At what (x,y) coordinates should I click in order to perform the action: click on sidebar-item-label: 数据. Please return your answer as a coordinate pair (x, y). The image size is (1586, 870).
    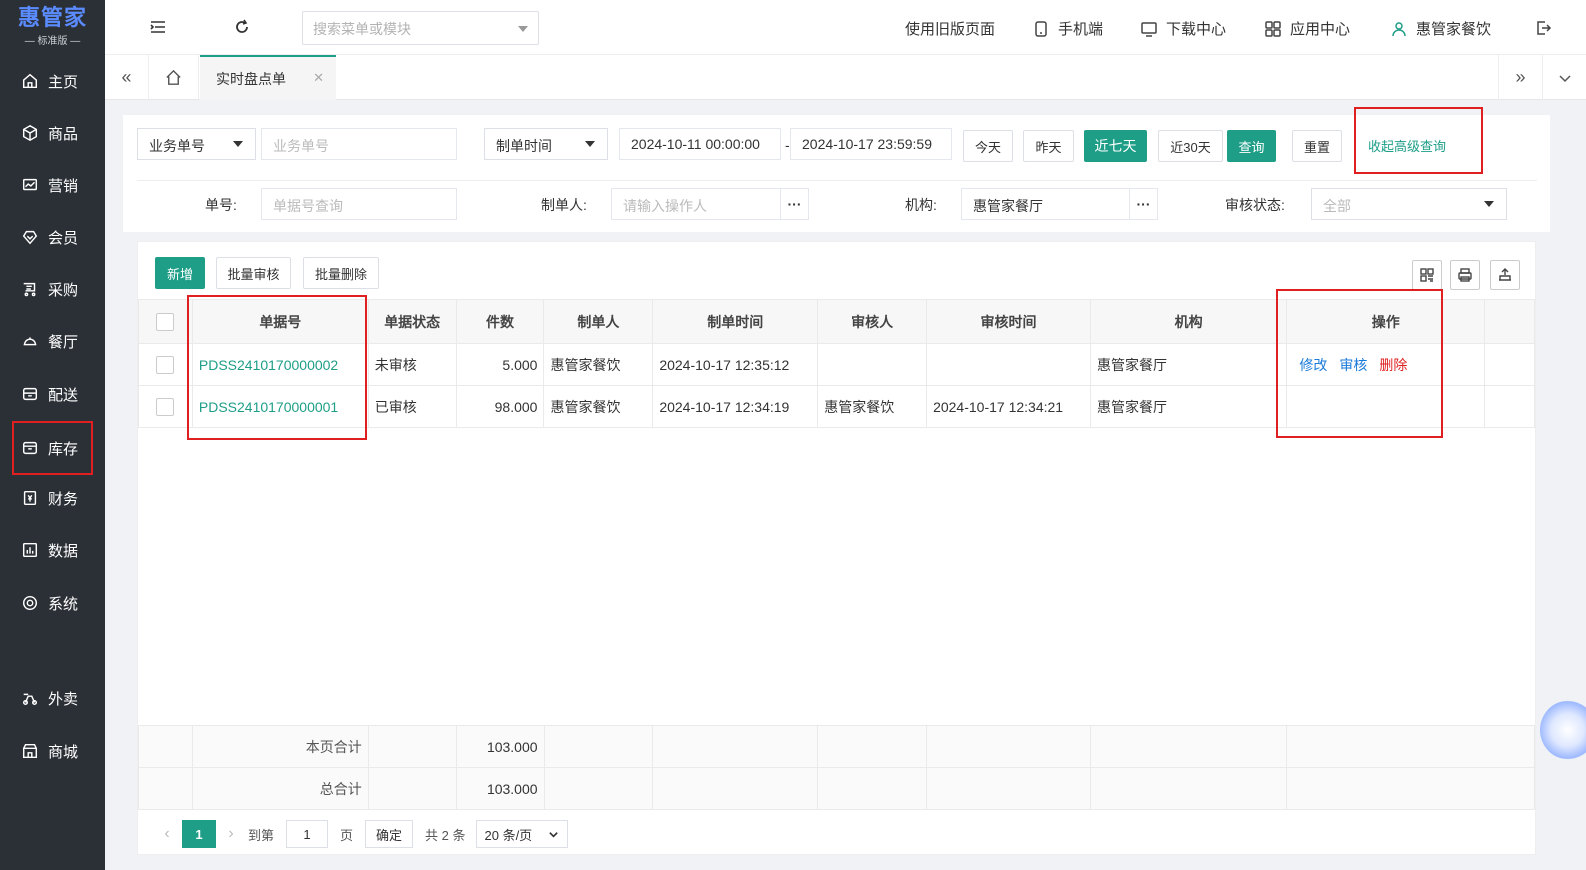
    Looking at the image, I should click on (63, 551).